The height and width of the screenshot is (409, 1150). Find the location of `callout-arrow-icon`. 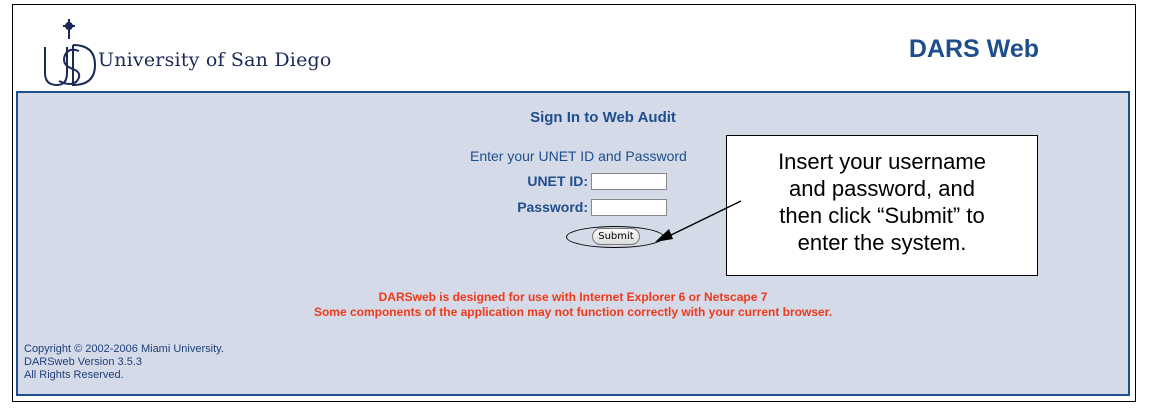

callout-arrow-icon is located at coordinates (698, 221).